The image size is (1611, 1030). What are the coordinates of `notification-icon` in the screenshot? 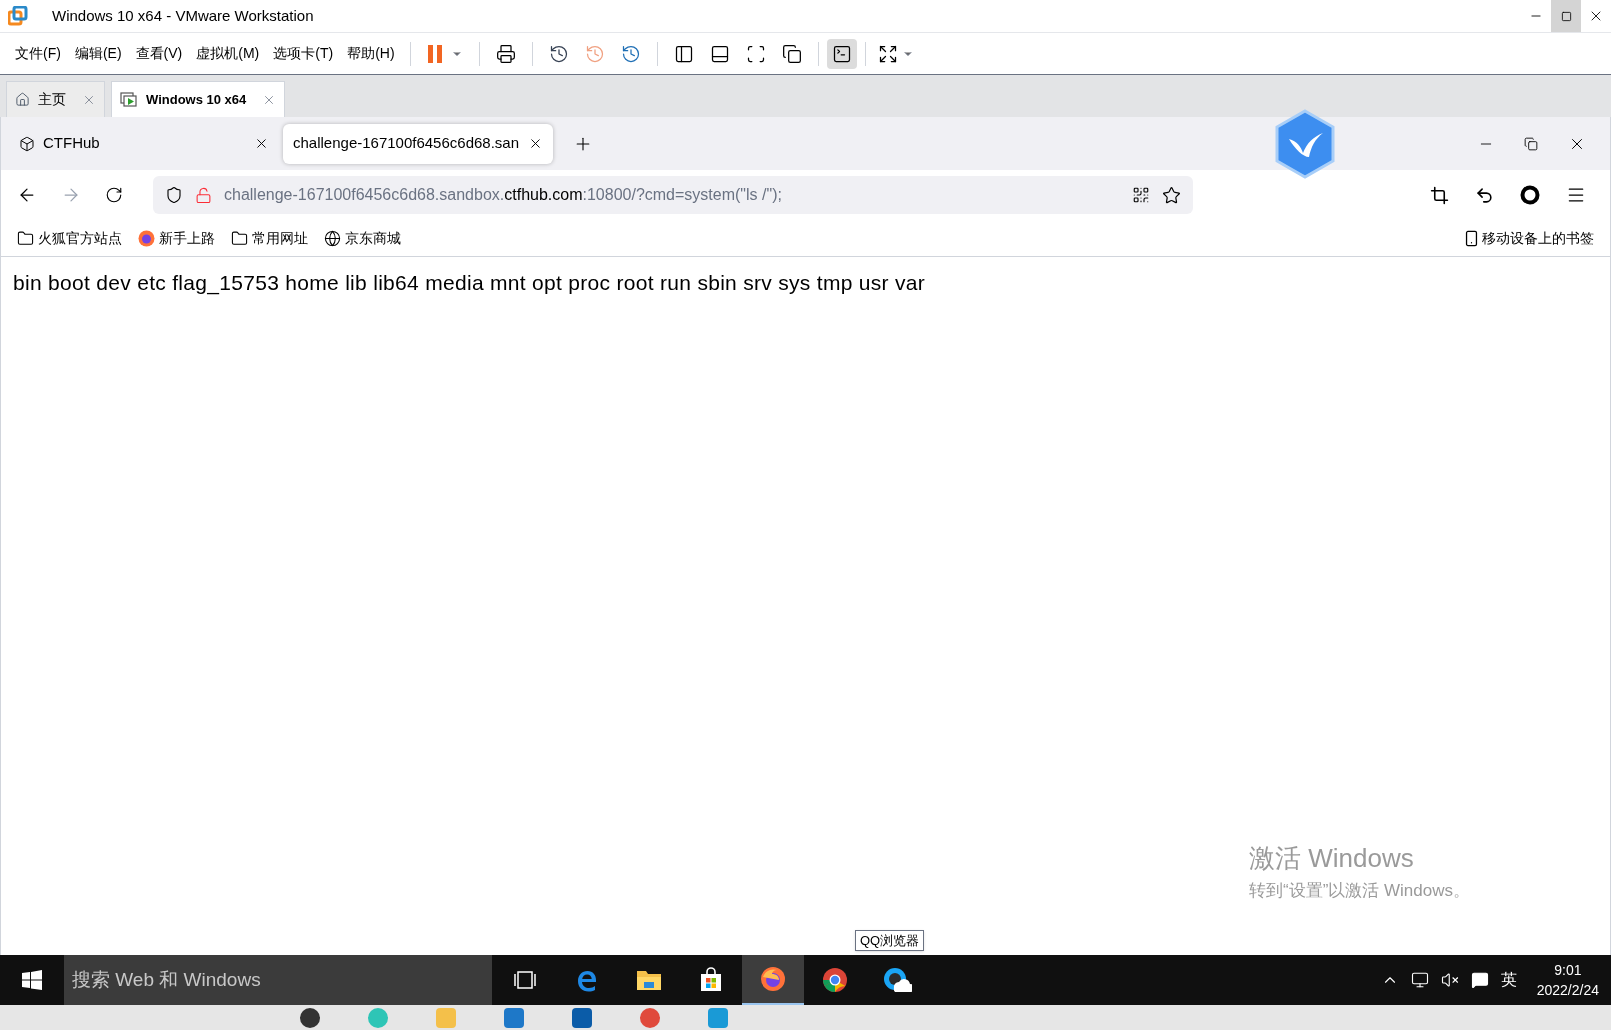 It's located at (1479, 980).